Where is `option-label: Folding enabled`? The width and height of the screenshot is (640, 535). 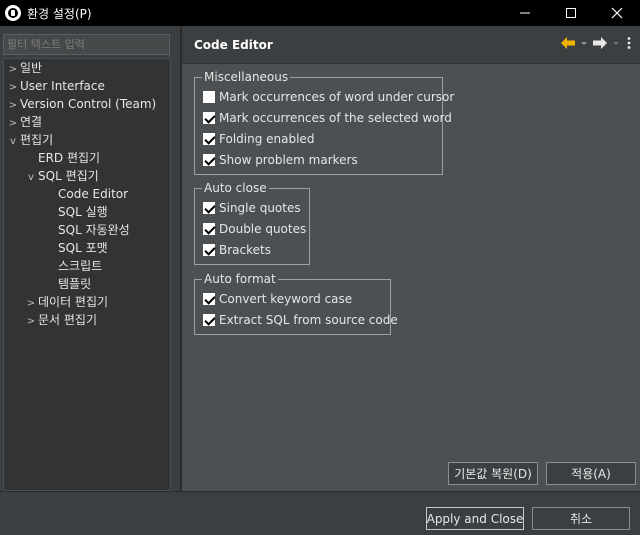
option-label: Folding enabled is located at coordinates (267, 139).